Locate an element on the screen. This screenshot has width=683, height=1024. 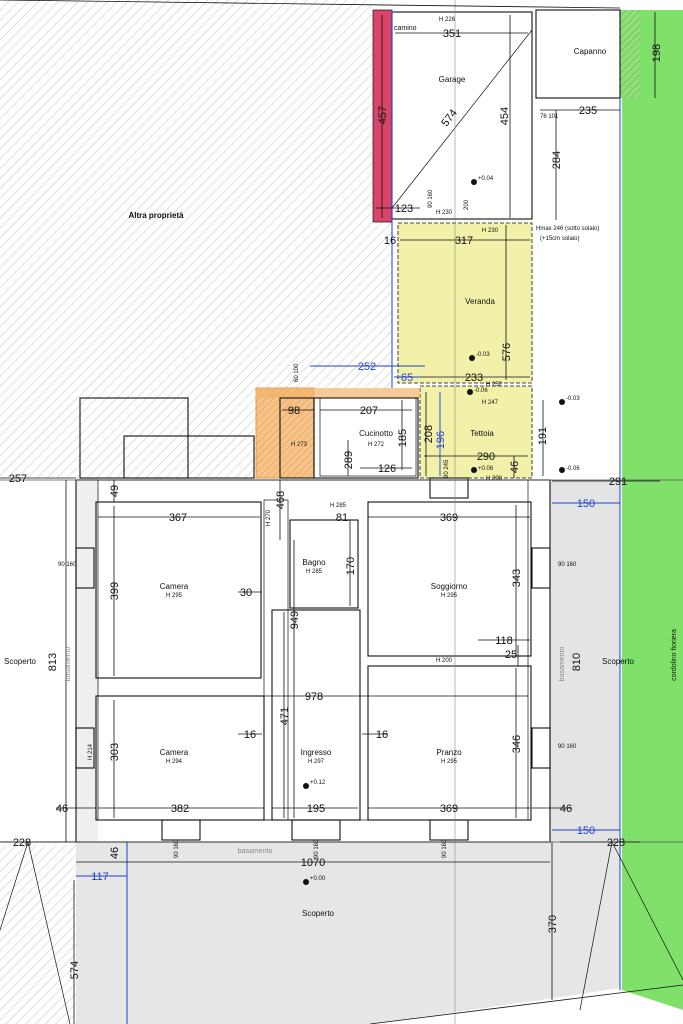
room-name-capanno: Capanno is located at coordinates (590, 51).